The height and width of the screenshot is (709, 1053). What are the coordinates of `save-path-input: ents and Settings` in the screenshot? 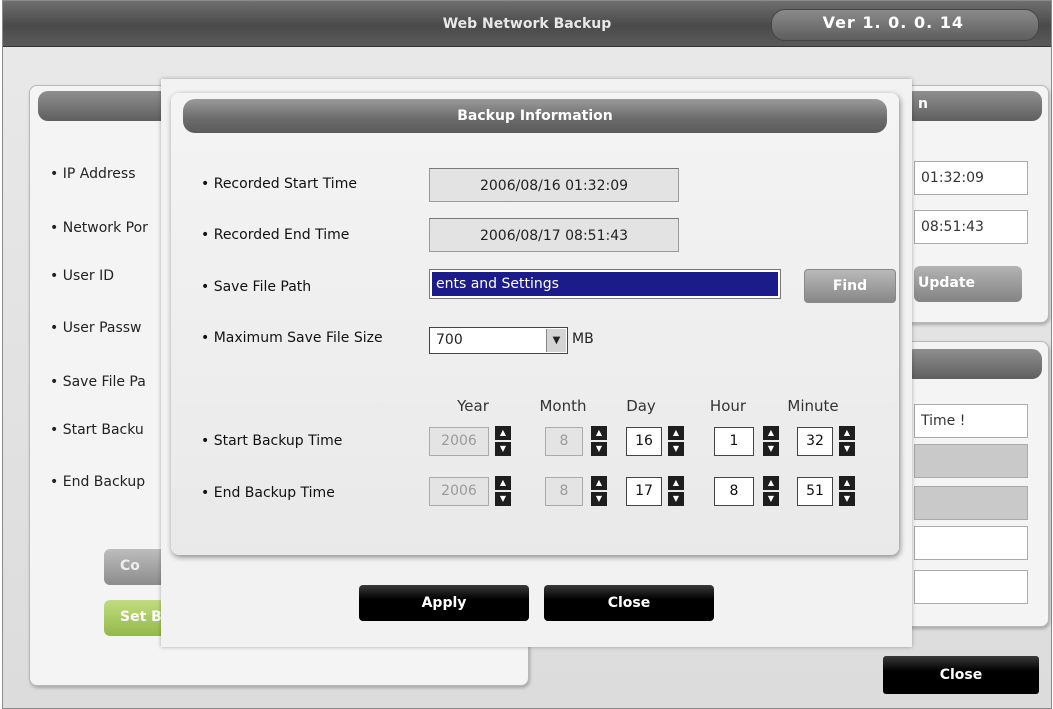 It's located at (605, 284).